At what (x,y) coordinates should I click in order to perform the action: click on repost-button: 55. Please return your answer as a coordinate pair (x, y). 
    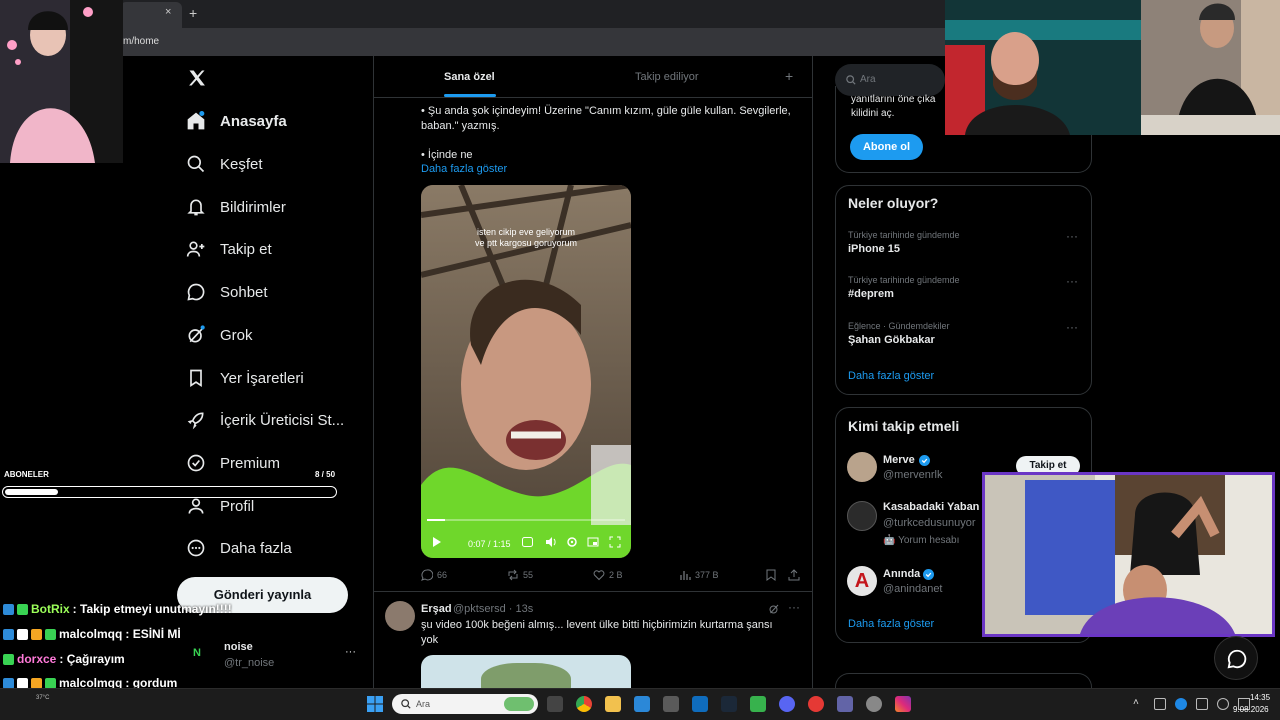
    Looking at the image, I should click on (520, 575).